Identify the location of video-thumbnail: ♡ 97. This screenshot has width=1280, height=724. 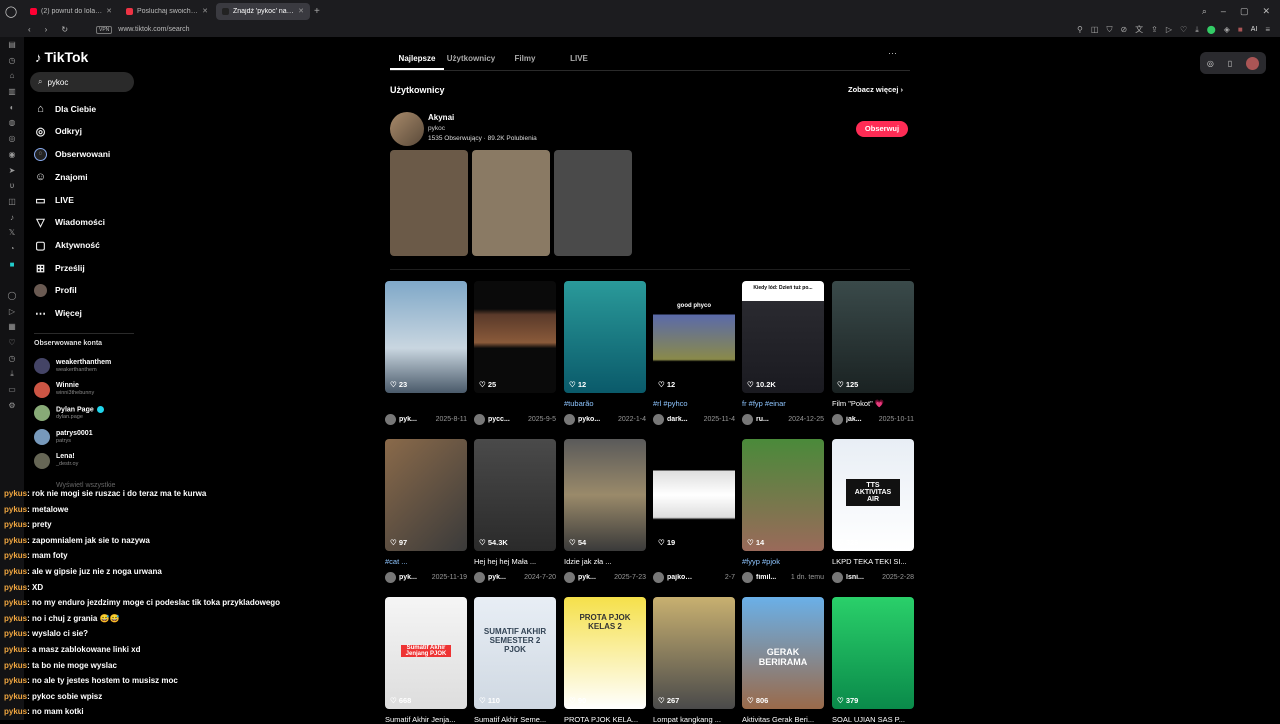
(426, 495).